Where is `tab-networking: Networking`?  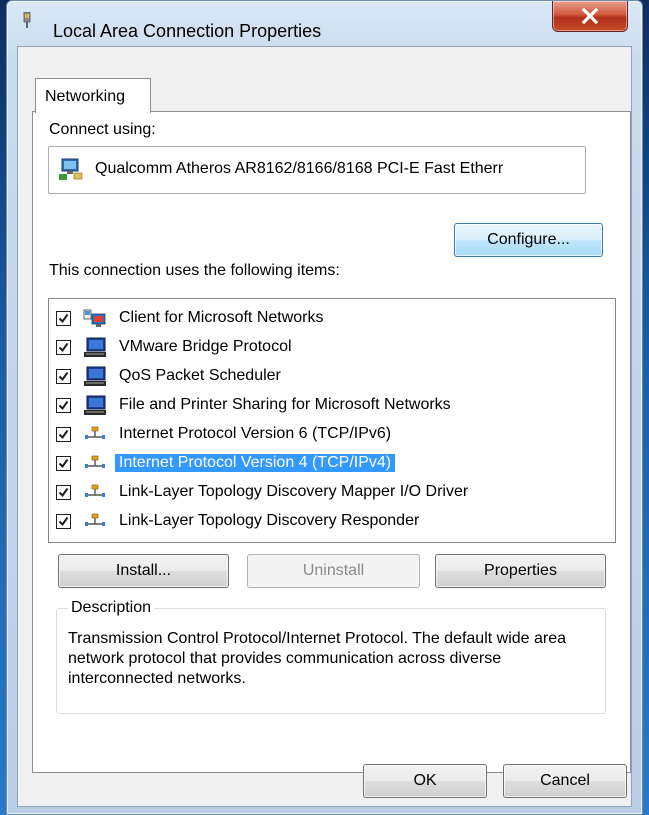
tab-networking: Networking is located at coordinates (93, 95).